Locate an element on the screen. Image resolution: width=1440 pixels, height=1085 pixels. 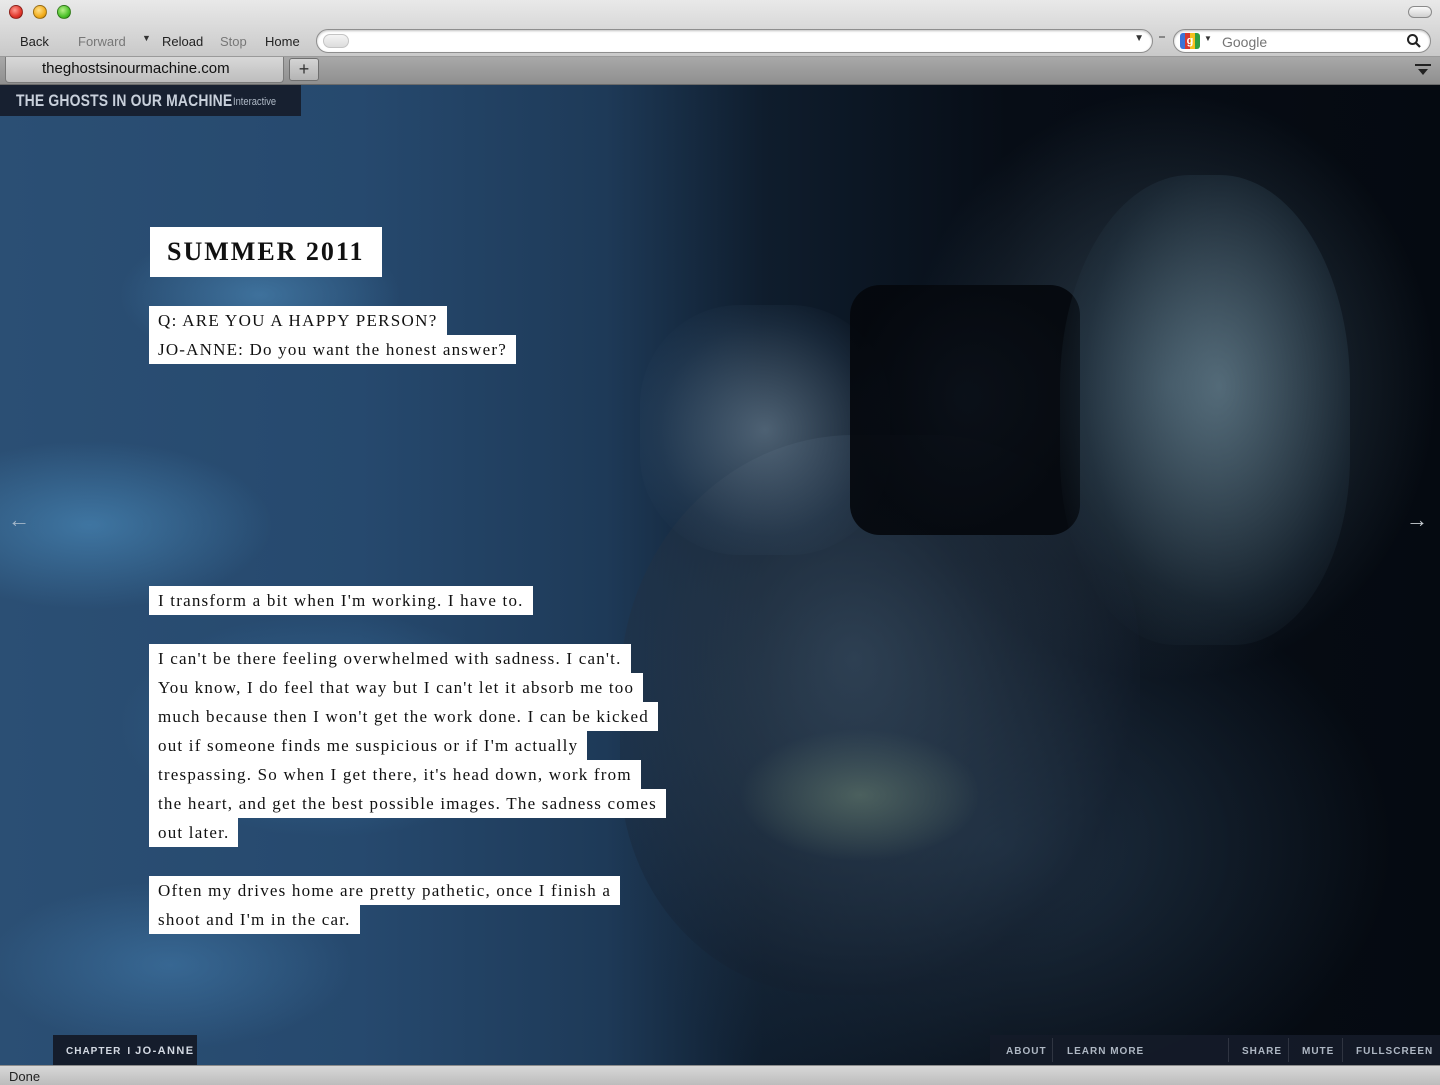
chapter-name: JO-ANNE is located at coordinates (165, 1051).